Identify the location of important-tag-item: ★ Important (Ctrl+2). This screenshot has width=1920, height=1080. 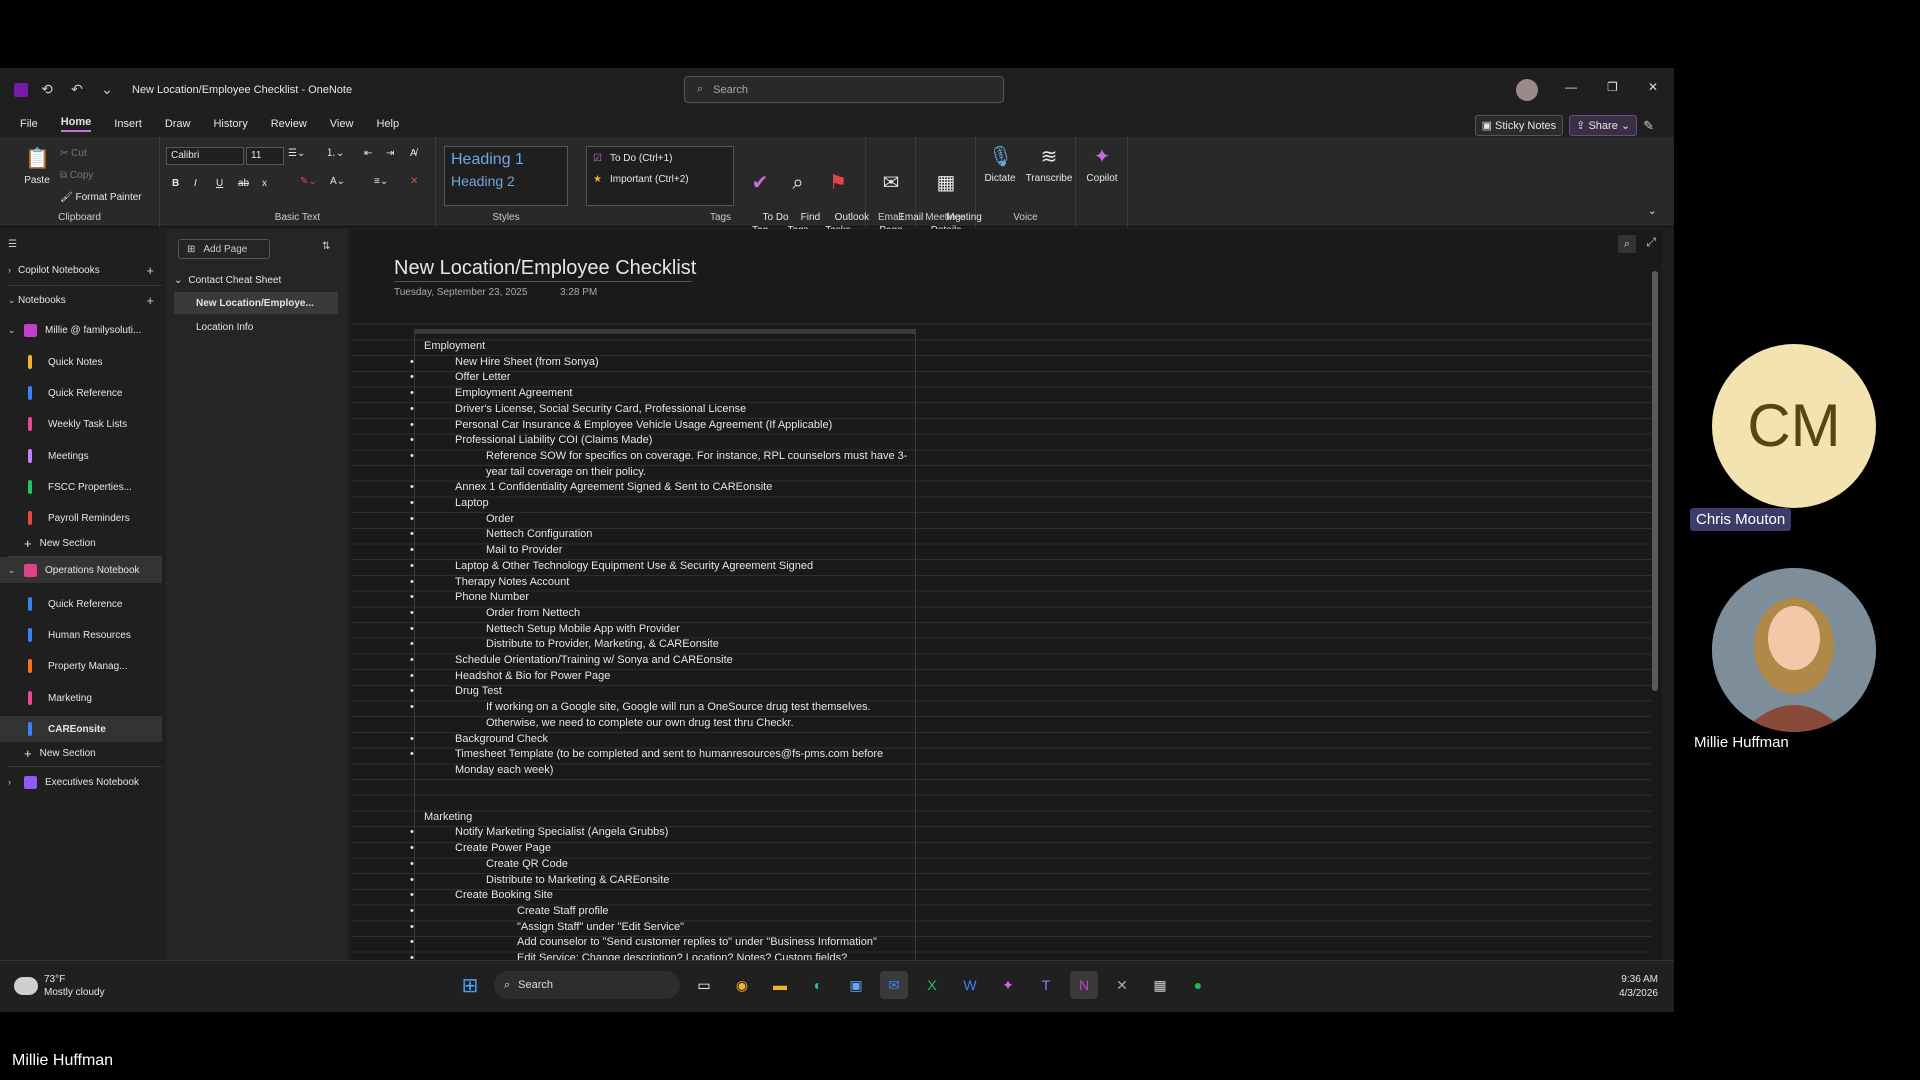
(660, 174).